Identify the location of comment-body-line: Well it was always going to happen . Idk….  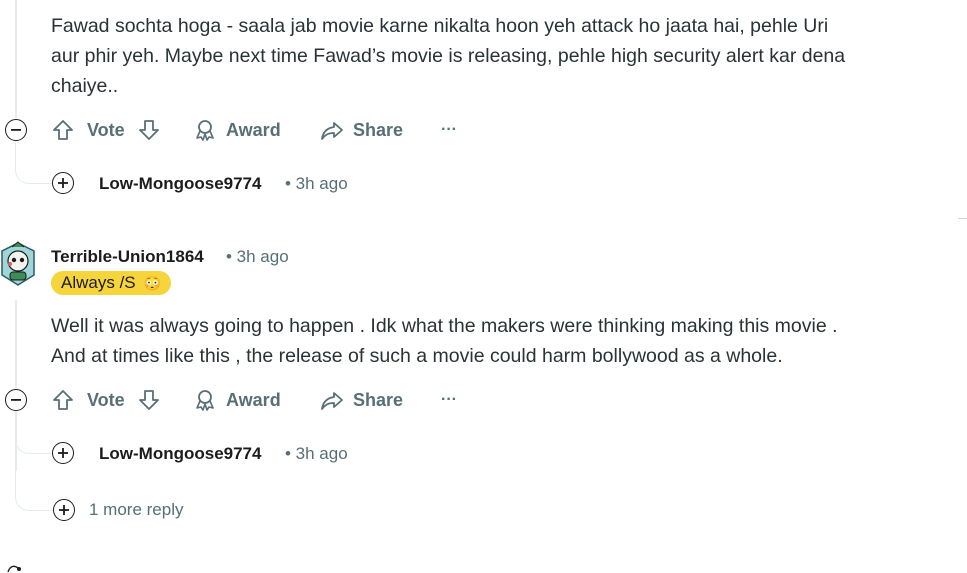
(444, 326).